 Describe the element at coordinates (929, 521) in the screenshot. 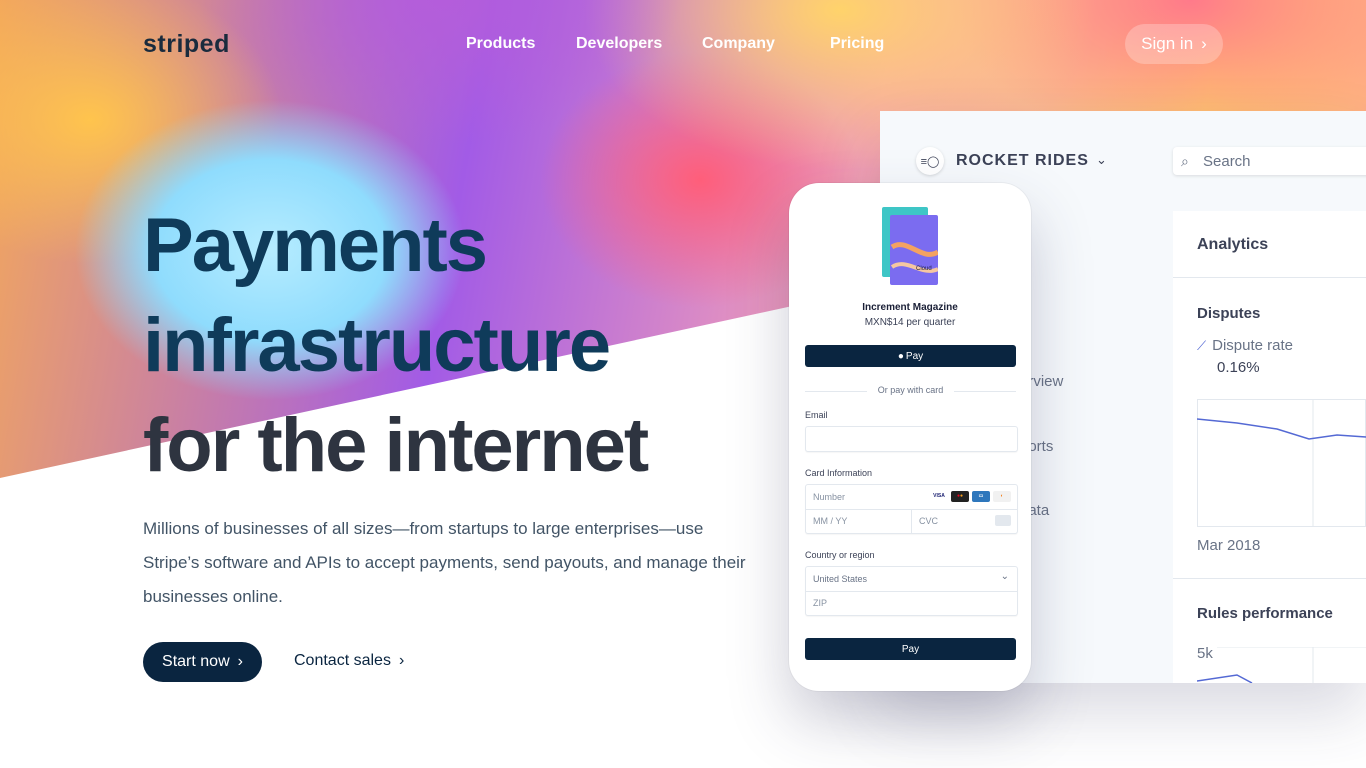

I see `cvc-placeholder: CVC` at that location.